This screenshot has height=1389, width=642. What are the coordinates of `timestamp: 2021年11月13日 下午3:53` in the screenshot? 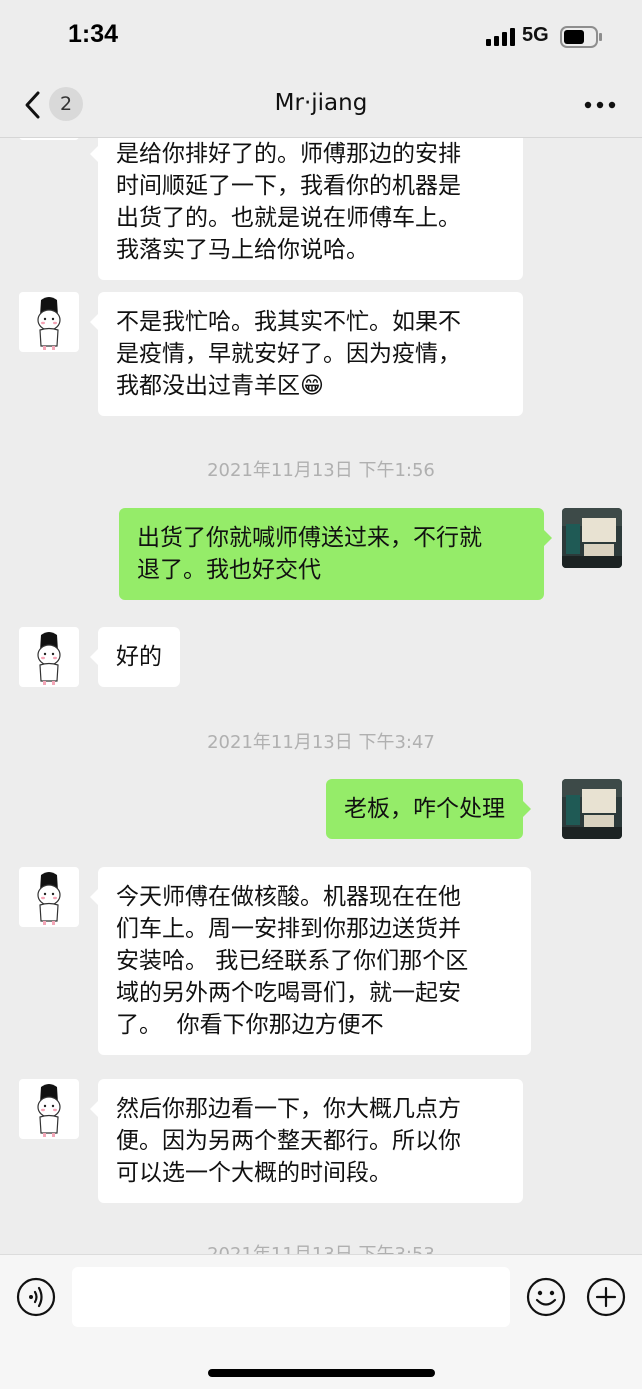 It's located at (321, 1247).